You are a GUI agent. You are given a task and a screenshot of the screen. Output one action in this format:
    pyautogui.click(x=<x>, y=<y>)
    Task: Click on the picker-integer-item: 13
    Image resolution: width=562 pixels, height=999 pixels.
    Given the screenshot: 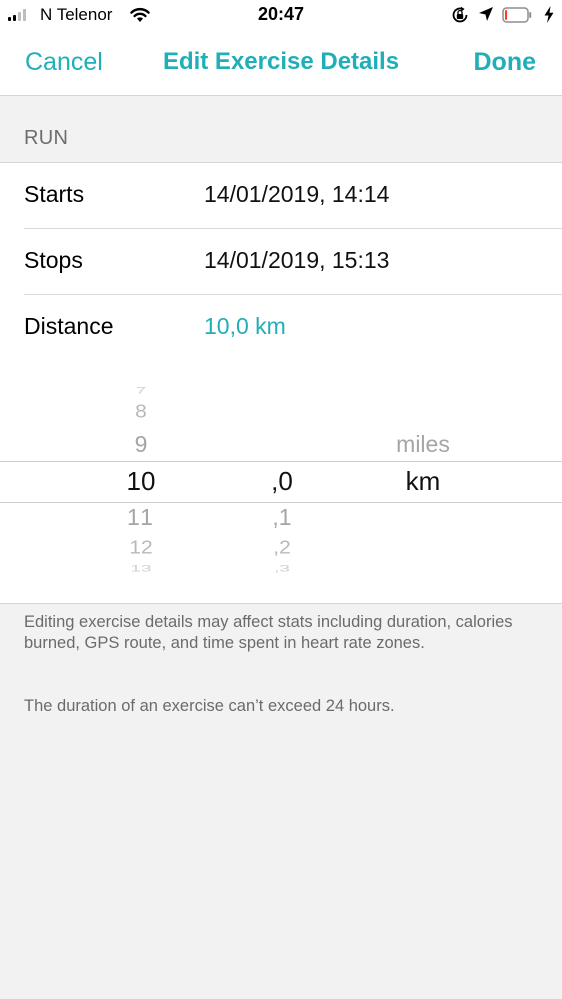 What is the action you would take?
    pyautogui.click(x=140, y=569)
    